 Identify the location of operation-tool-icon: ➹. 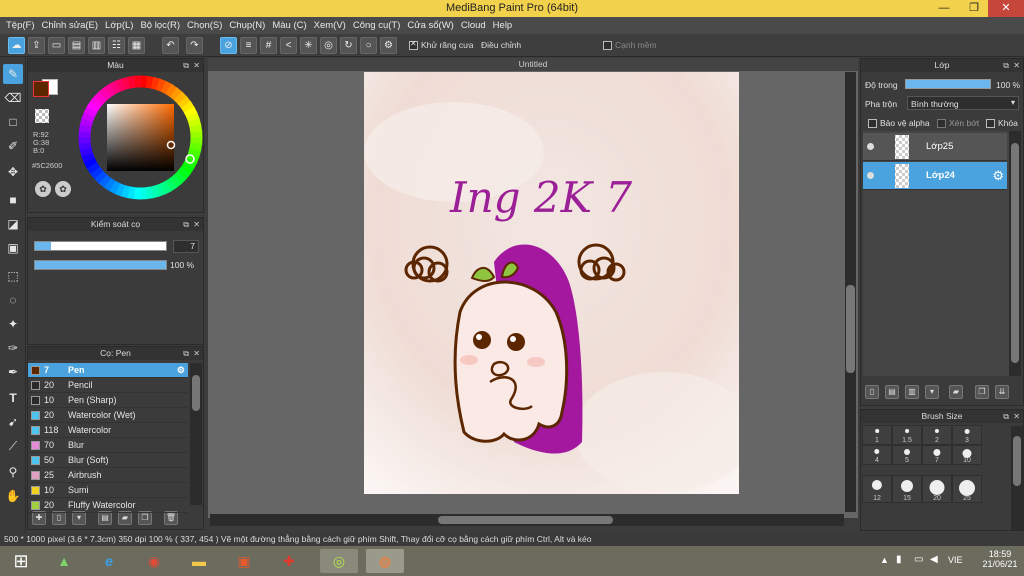
(13, 422).